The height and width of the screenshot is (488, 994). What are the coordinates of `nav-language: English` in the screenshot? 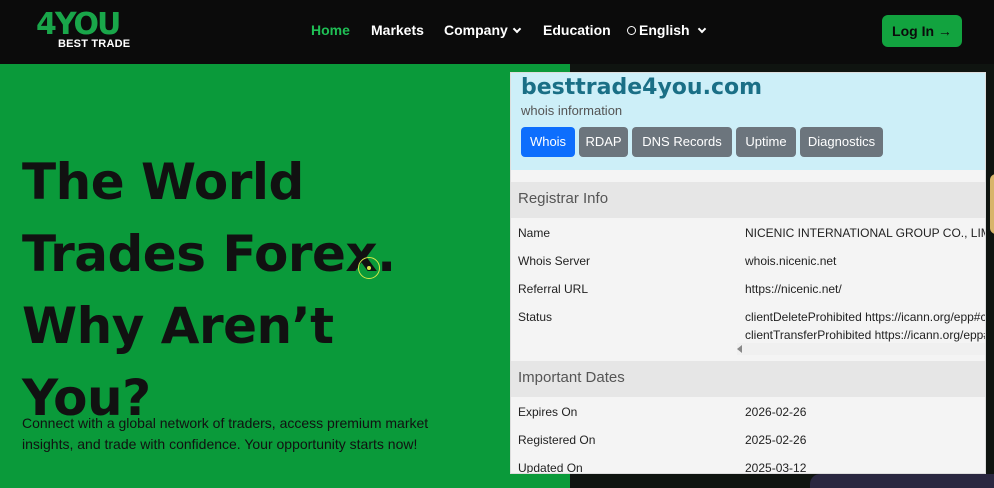 It's located at (666, 30).